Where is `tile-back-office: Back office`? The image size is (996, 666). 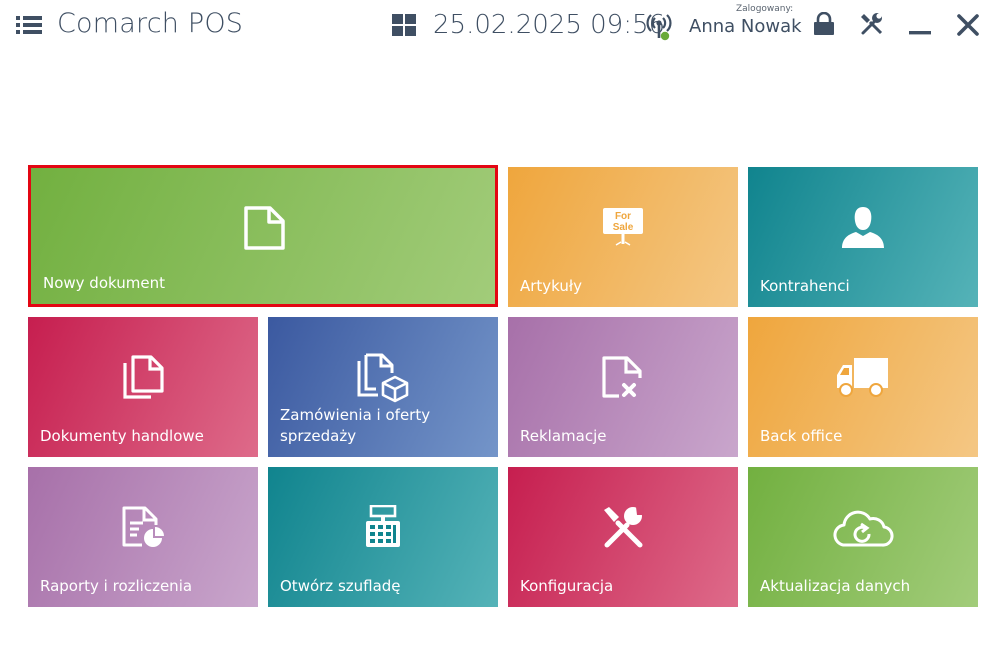
tile-back-office: Back office is located at coordinates (863, 387).